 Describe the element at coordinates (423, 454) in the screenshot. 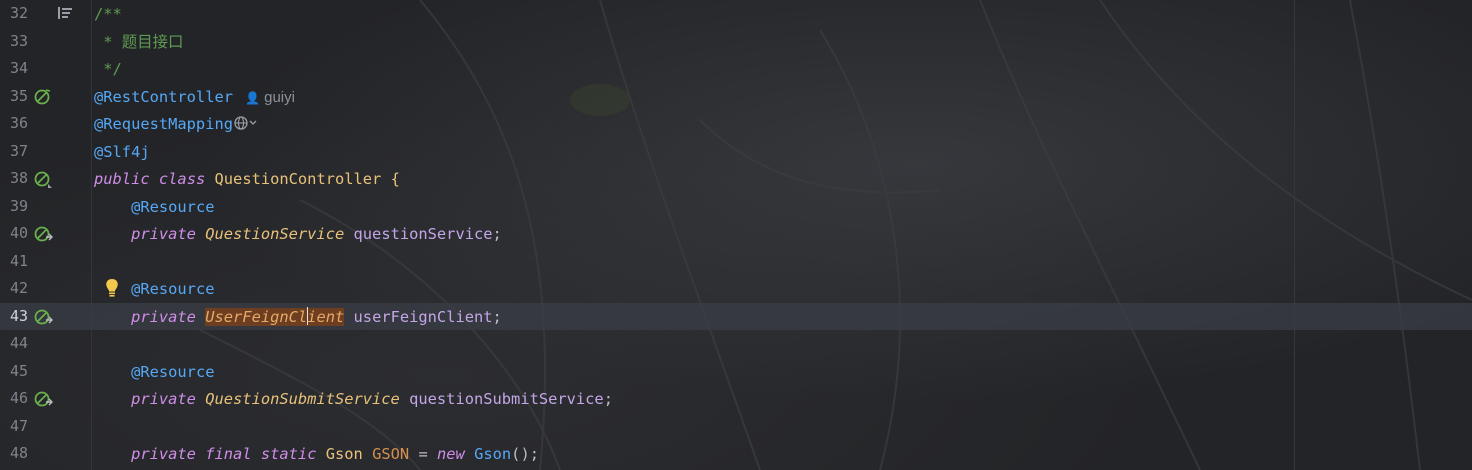

I see `operator: =` at that location.